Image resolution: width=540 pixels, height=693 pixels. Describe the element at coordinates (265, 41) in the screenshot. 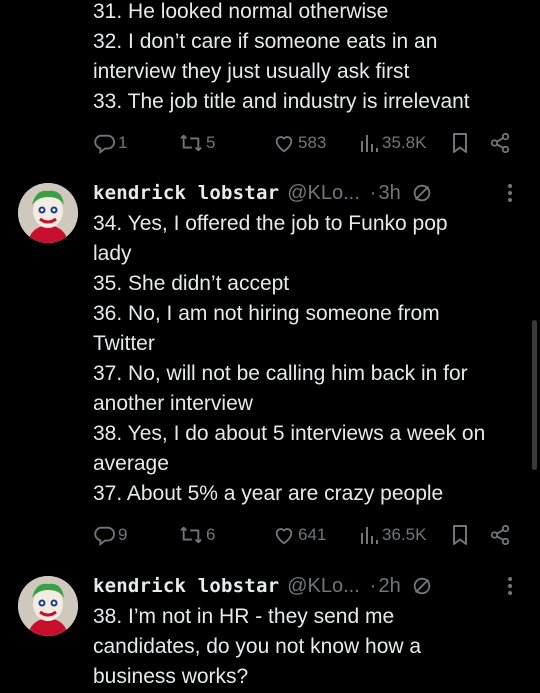

I see `tweet-line: 32. I don’t care if someone eats in an` at that location.